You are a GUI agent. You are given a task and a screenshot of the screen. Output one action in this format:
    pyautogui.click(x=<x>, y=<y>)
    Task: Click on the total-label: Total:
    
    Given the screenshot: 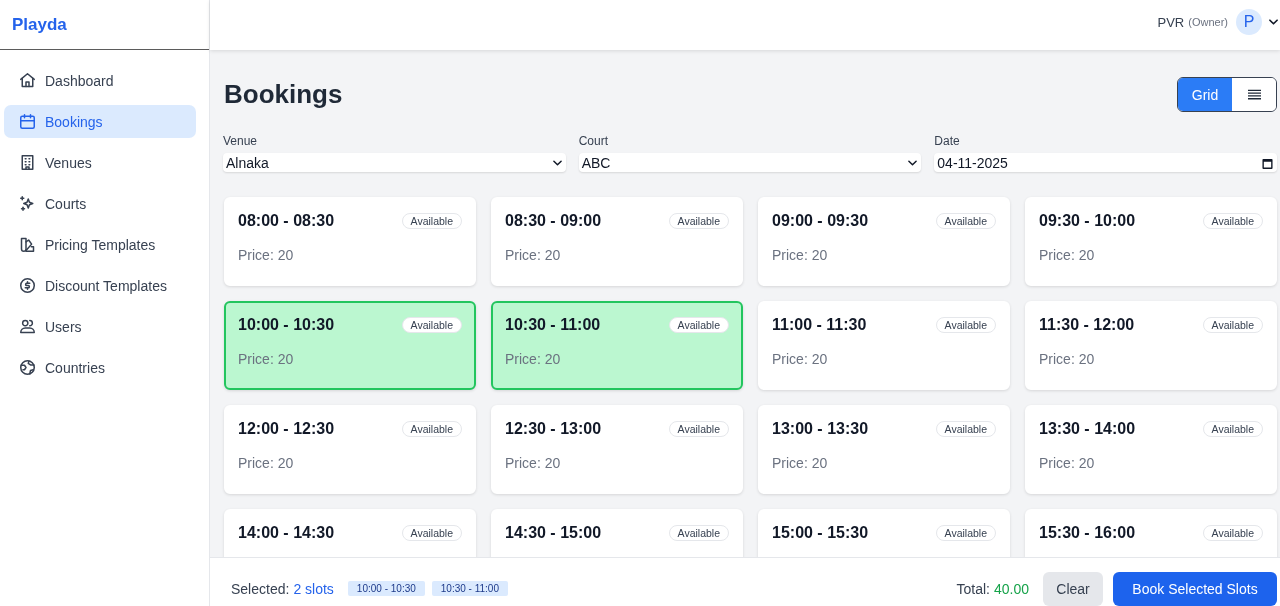 What is the action you would take?
    pyautogui.click(x=973, y=588)
    